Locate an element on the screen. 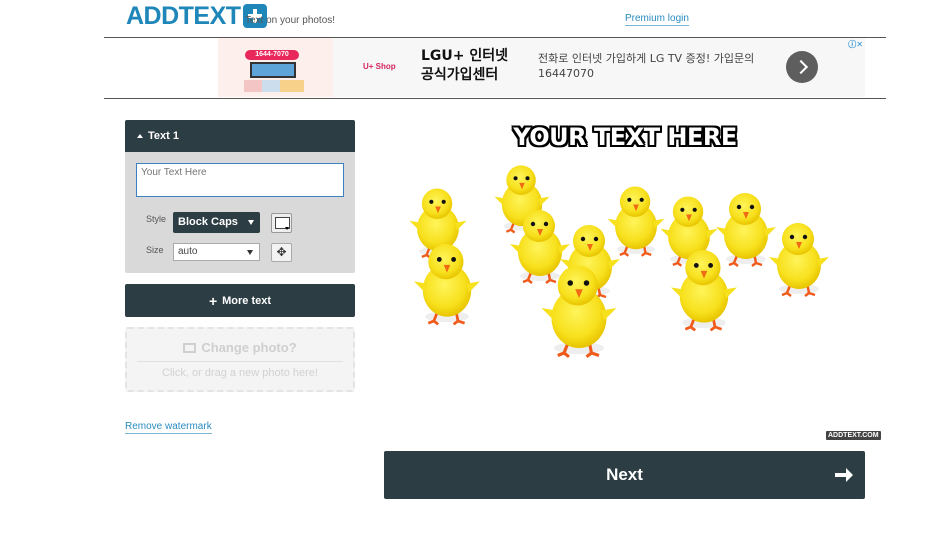 The height and width of the screenshot is (546, 940). size-select-value: auto is located at coordinates (188, 251).